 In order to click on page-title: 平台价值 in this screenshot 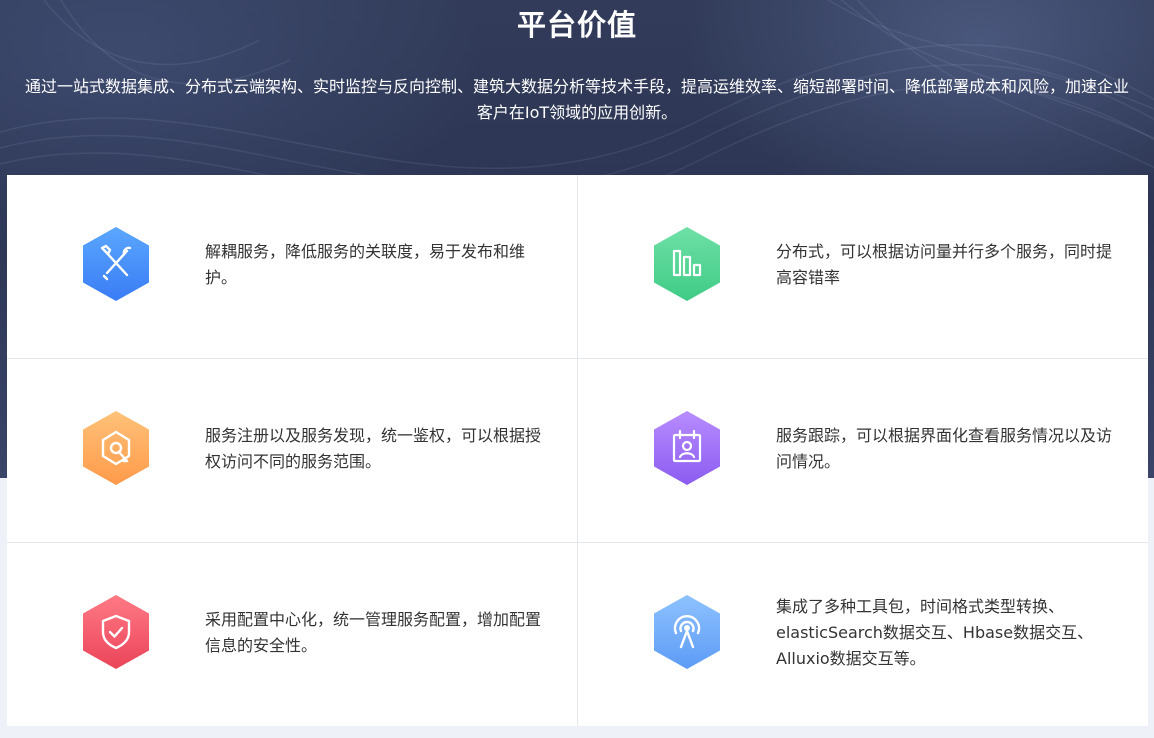, I will do `click(576, 25)`.